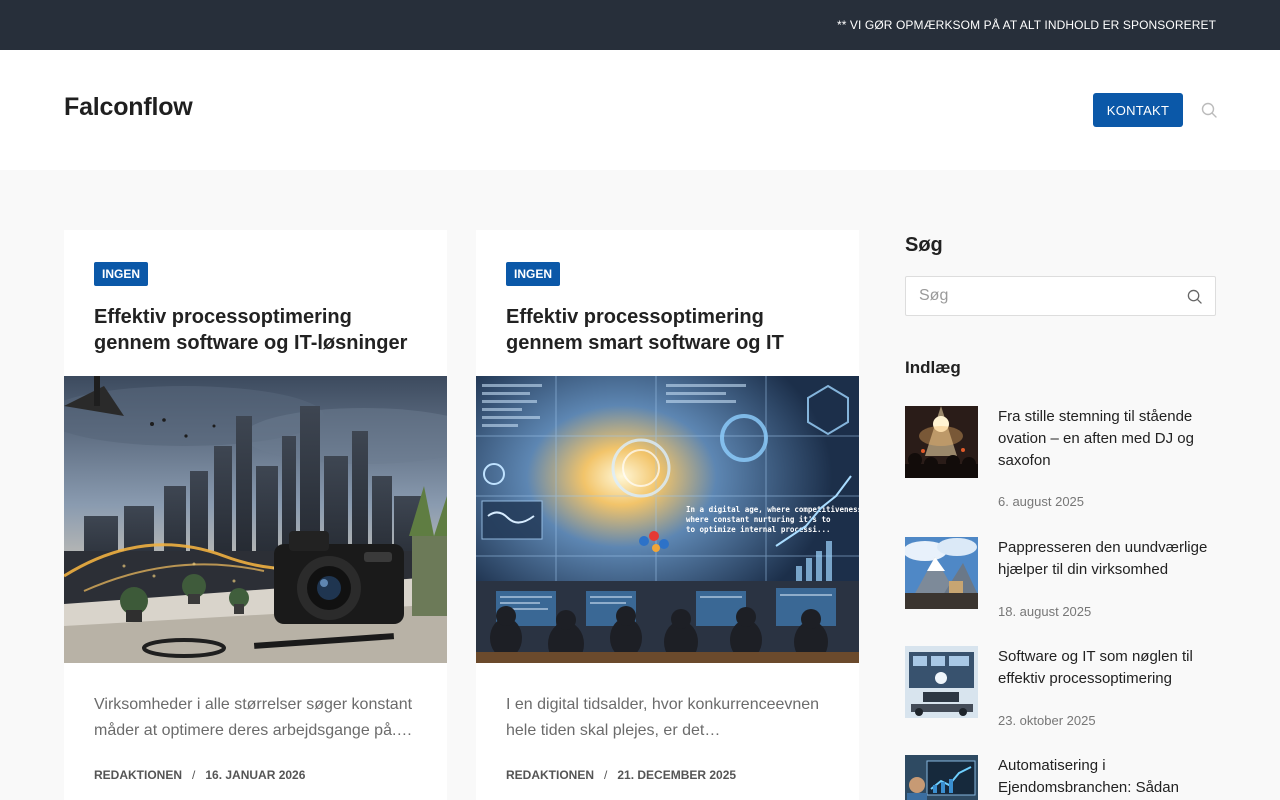  What do you see at coordinates (255, 519) in the screenshot?
I see `article-image` at bounding box center [255, 519].